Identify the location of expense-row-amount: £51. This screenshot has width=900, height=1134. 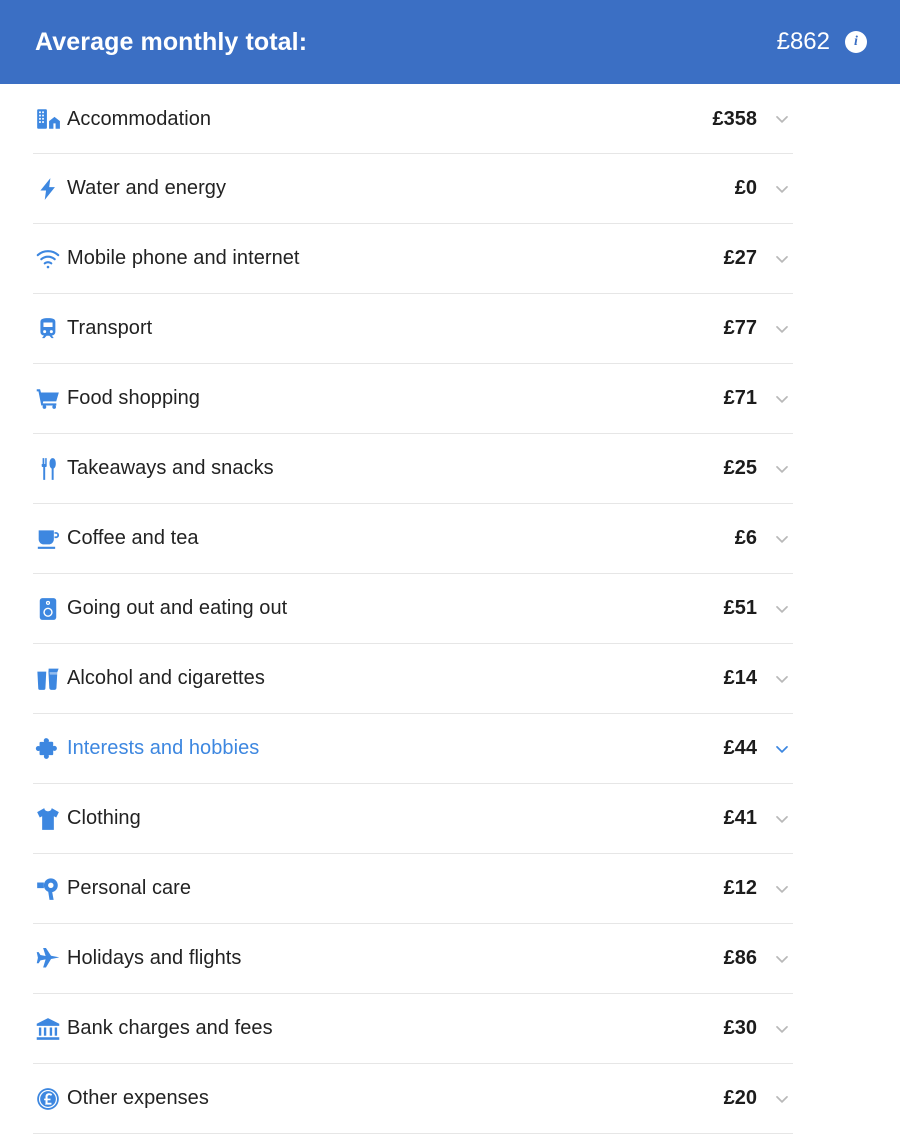
(740, 608).